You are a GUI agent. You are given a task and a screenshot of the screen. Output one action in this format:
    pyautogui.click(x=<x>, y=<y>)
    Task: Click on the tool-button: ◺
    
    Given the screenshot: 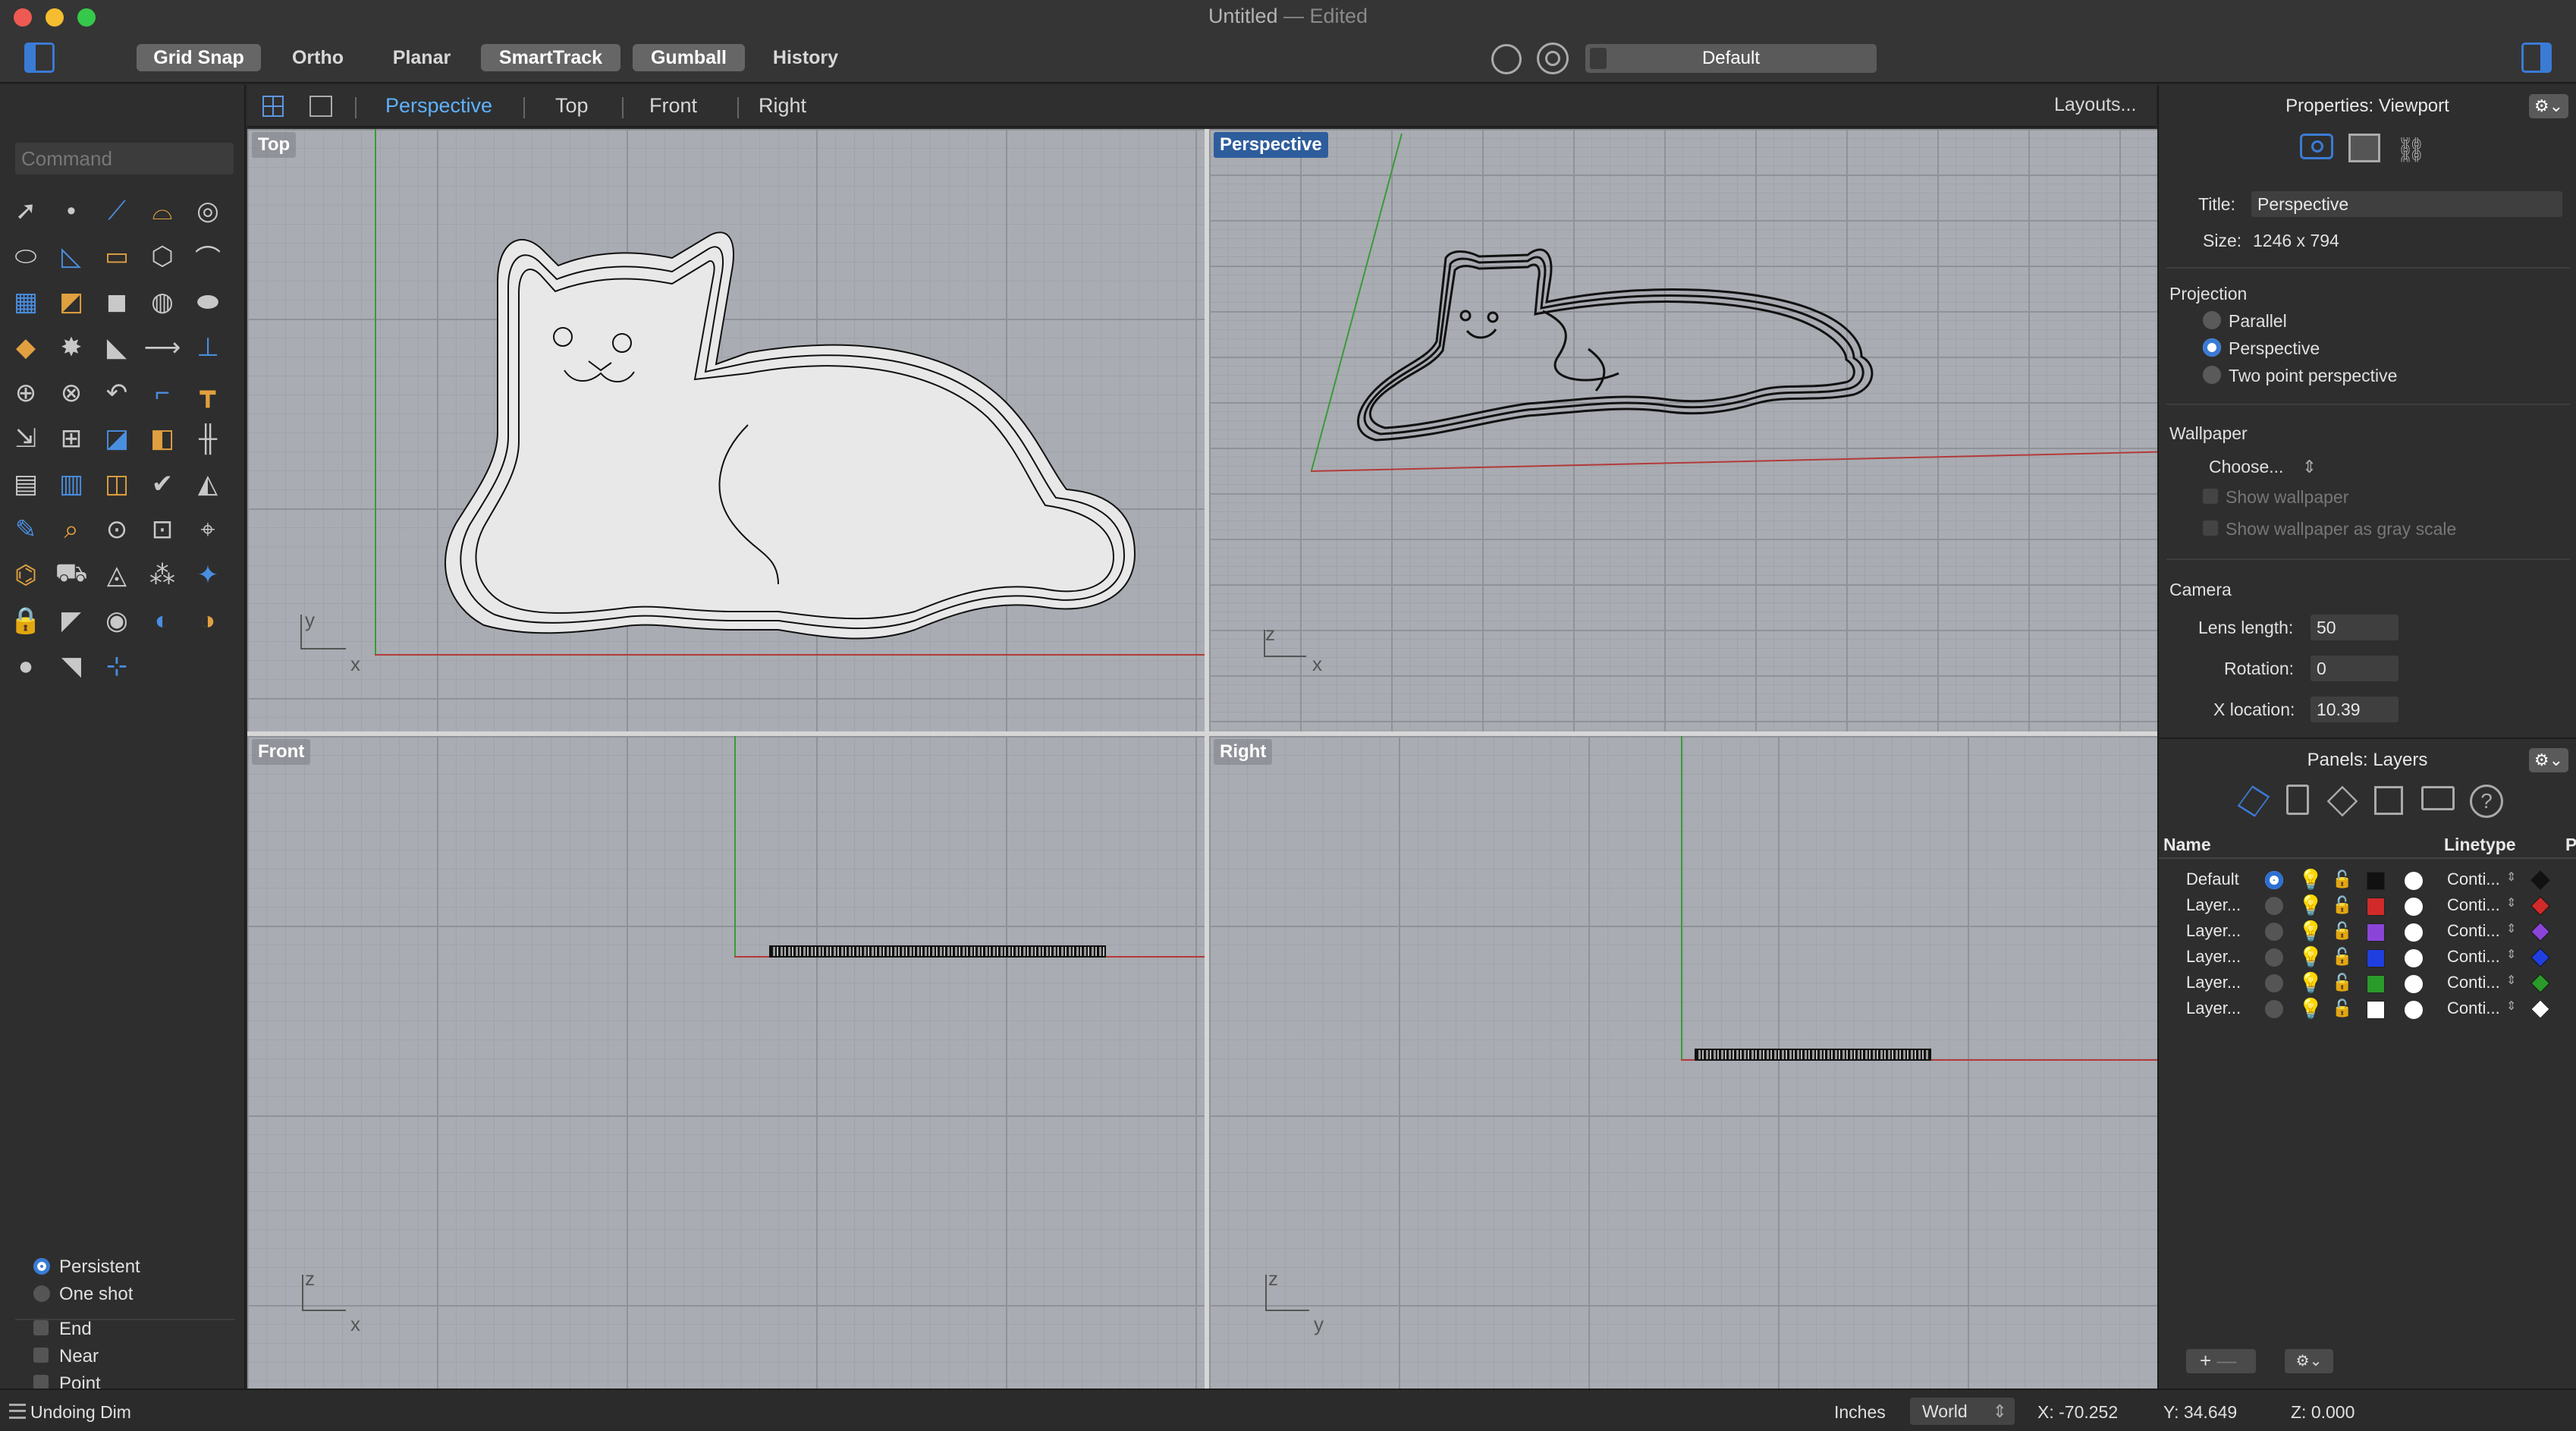 What is the action you would take?
    pyautogui.click(x=71, y=256)
    